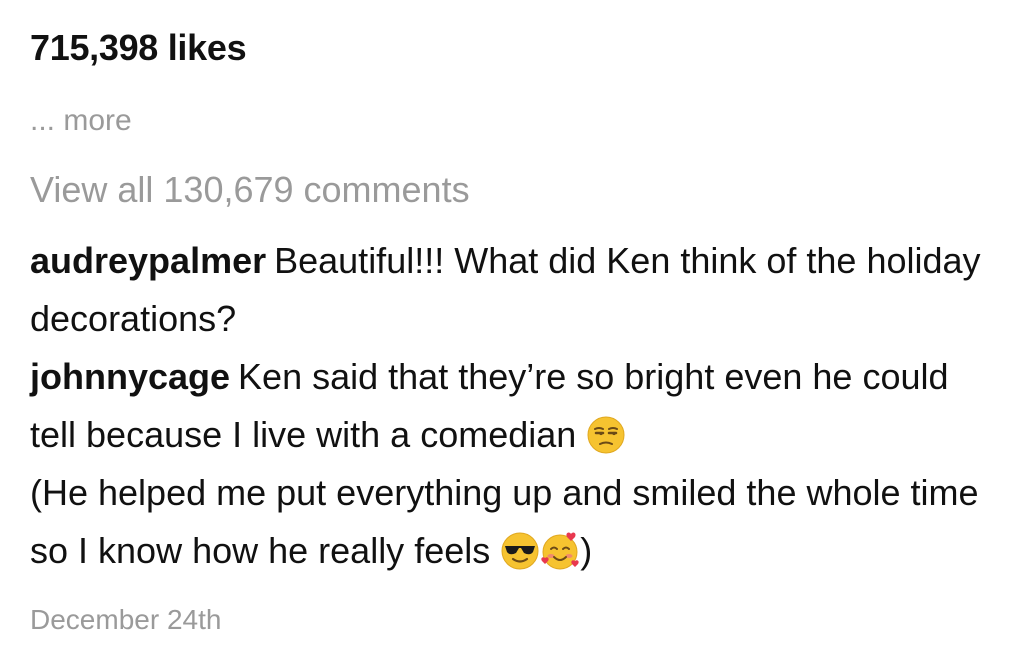  Describe the element at coordinates (606, 435) in the screenshot. I see `unamused-face-icon` at that location.